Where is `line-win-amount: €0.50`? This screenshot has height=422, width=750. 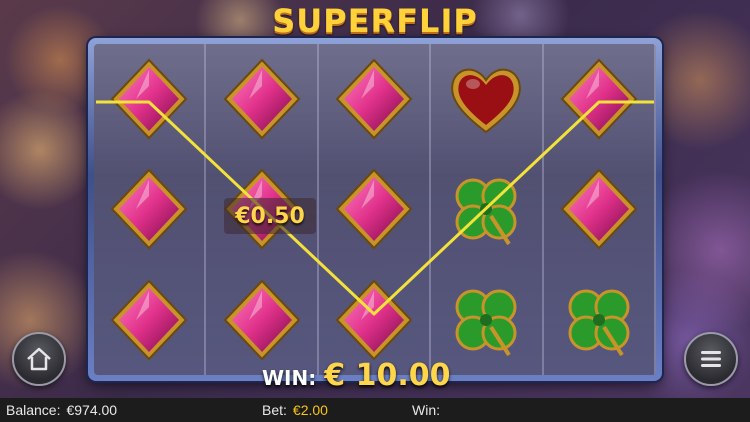
line-win-amount: €0.50 is located at coordinates (270, 216).